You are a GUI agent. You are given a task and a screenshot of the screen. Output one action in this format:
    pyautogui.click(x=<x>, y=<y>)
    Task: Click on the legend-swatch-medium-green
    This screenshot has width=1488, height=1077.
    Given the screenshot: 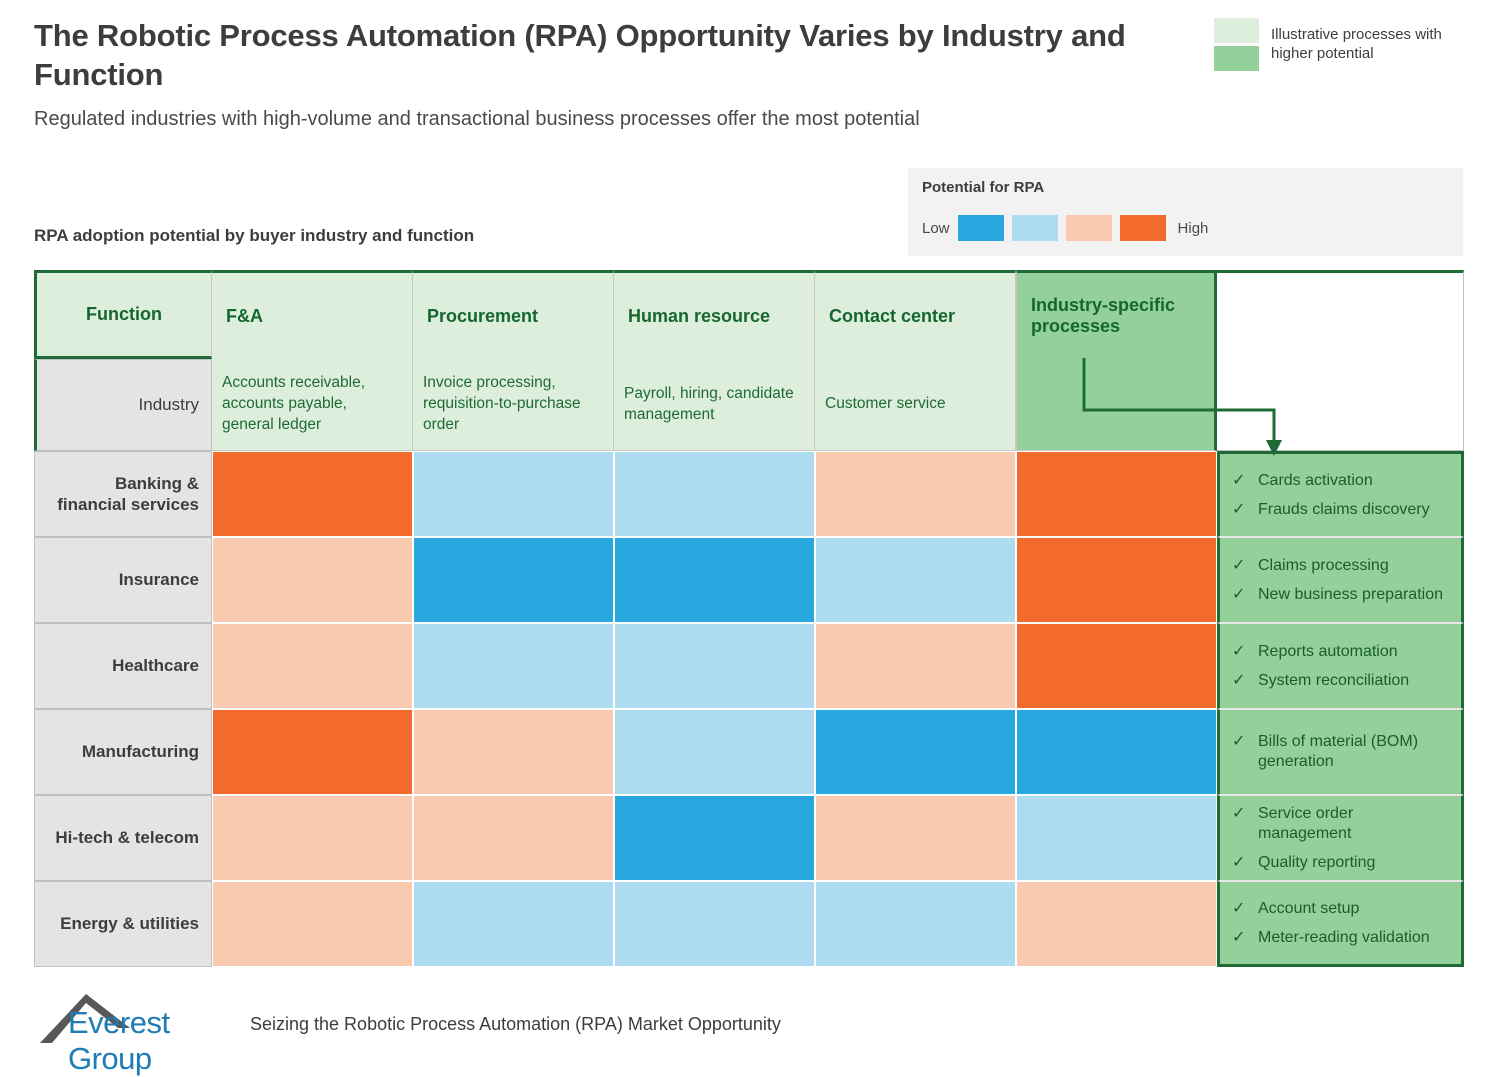 What is the action you would take?
    pyautogui.click(x=1236, y=58)
    